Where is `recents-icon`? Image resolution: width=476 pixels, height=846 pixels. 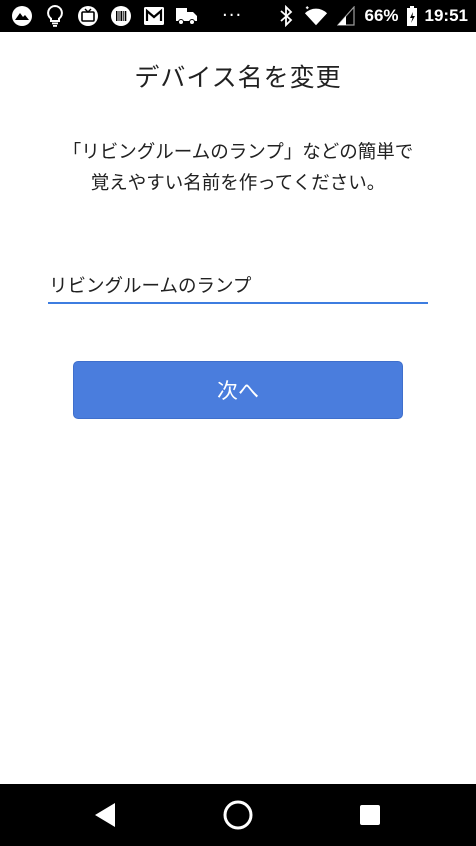 recents-icon is located at coordinates (370, 815).